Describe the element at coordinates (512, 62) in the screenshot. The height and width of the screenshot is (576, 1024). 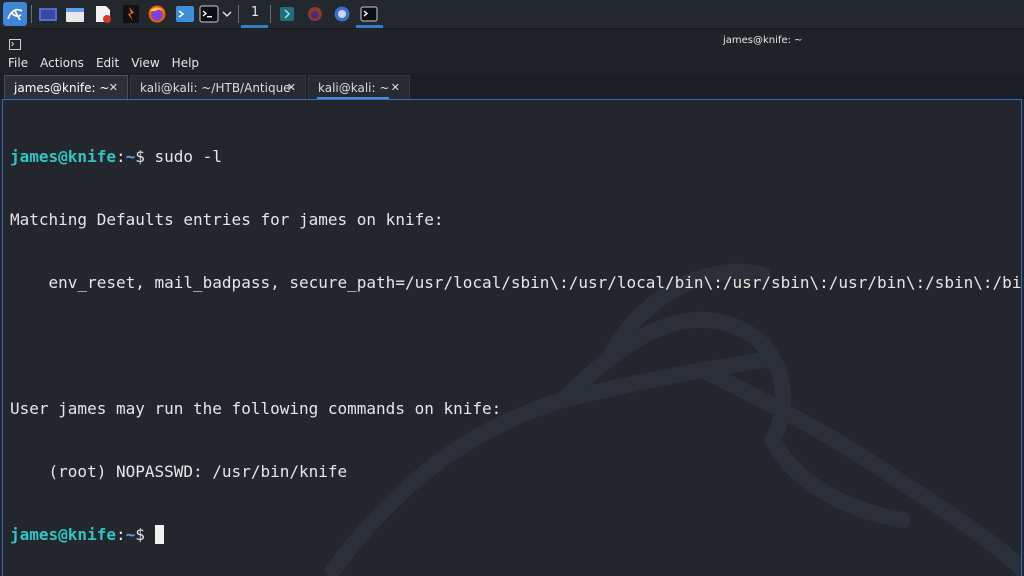
I see `menu-bar: File Actions Edit View Help` at that location.